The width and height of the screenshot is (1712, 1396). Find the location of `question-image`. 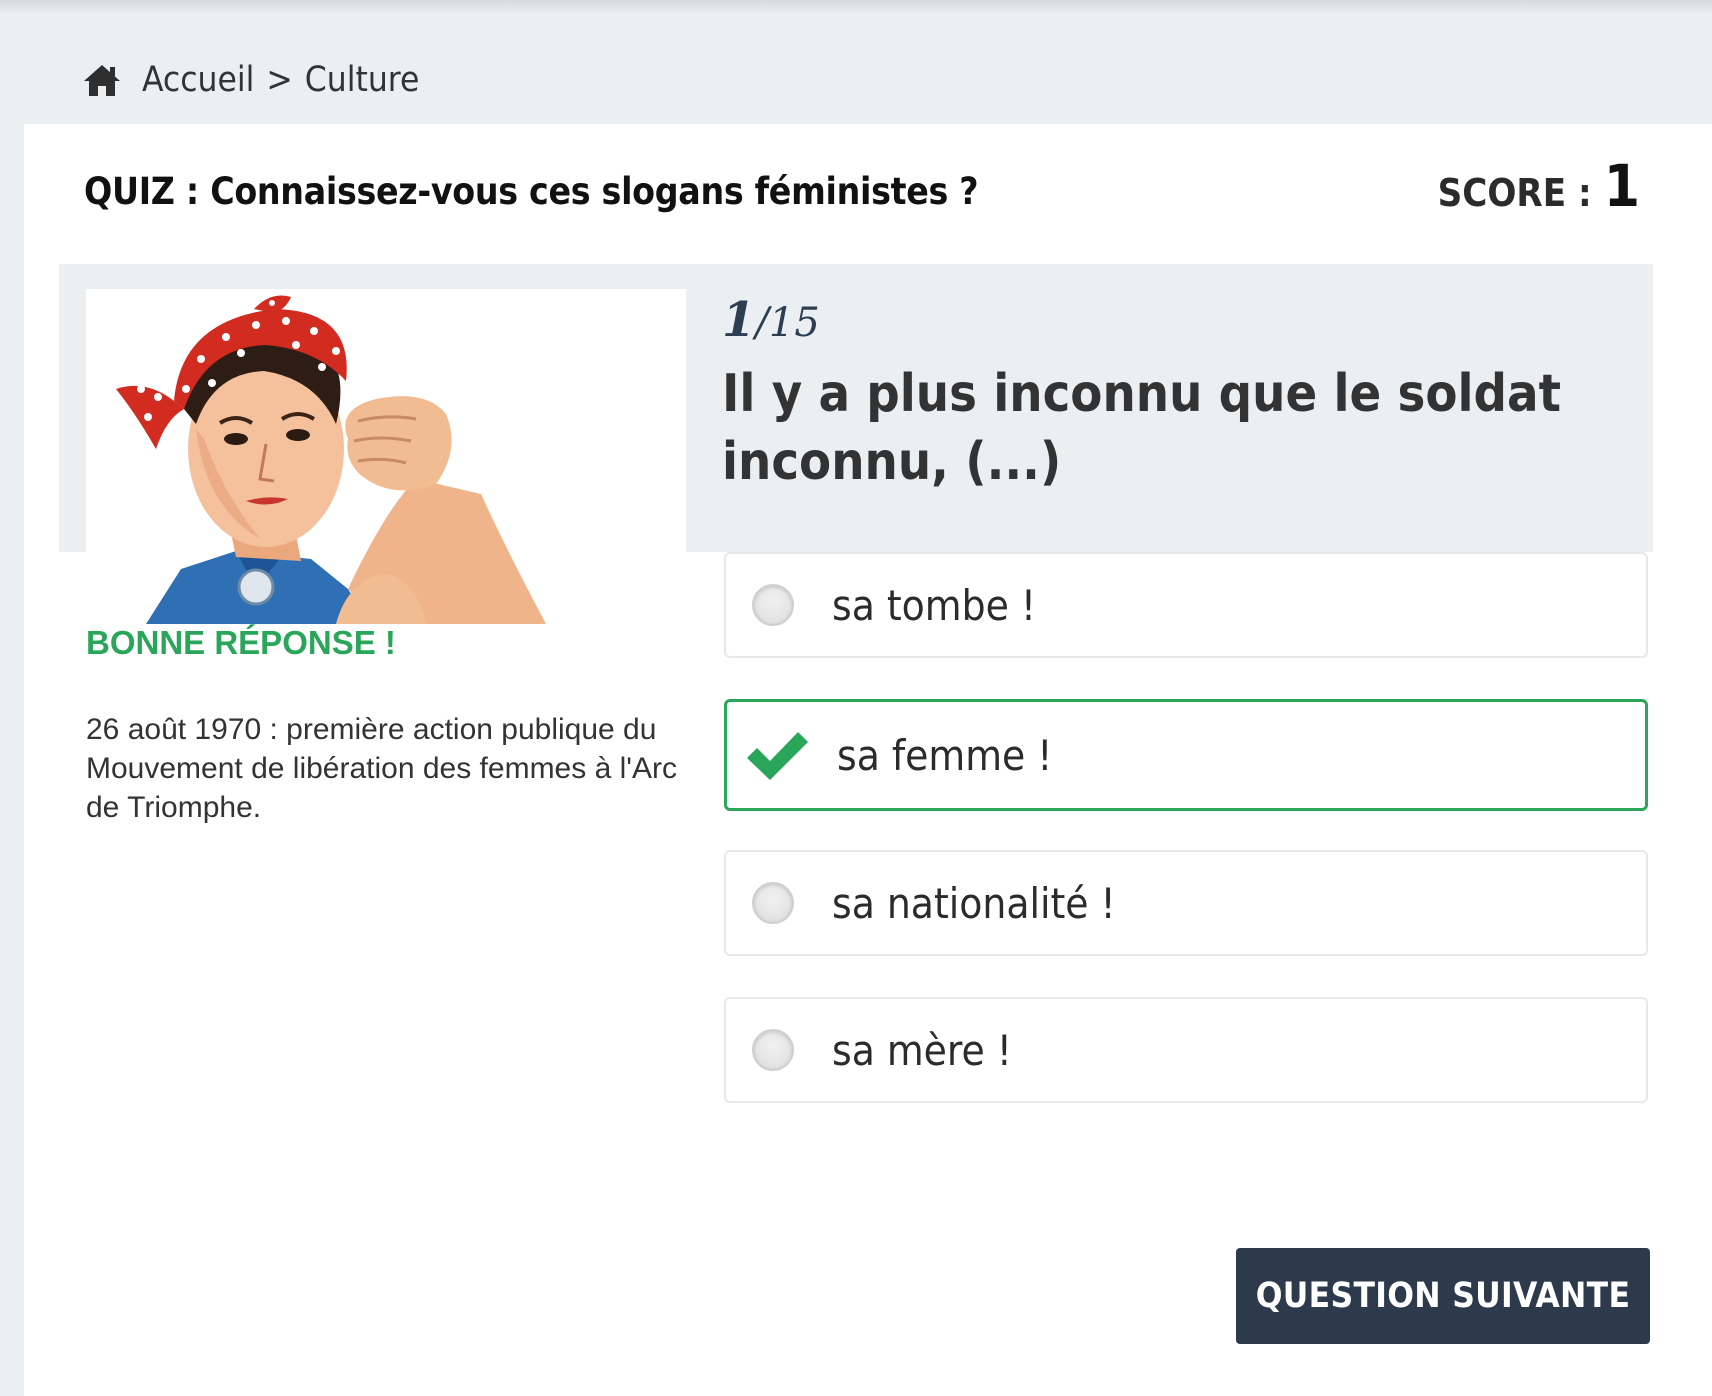

question-image is located at coordinates (386, 456).